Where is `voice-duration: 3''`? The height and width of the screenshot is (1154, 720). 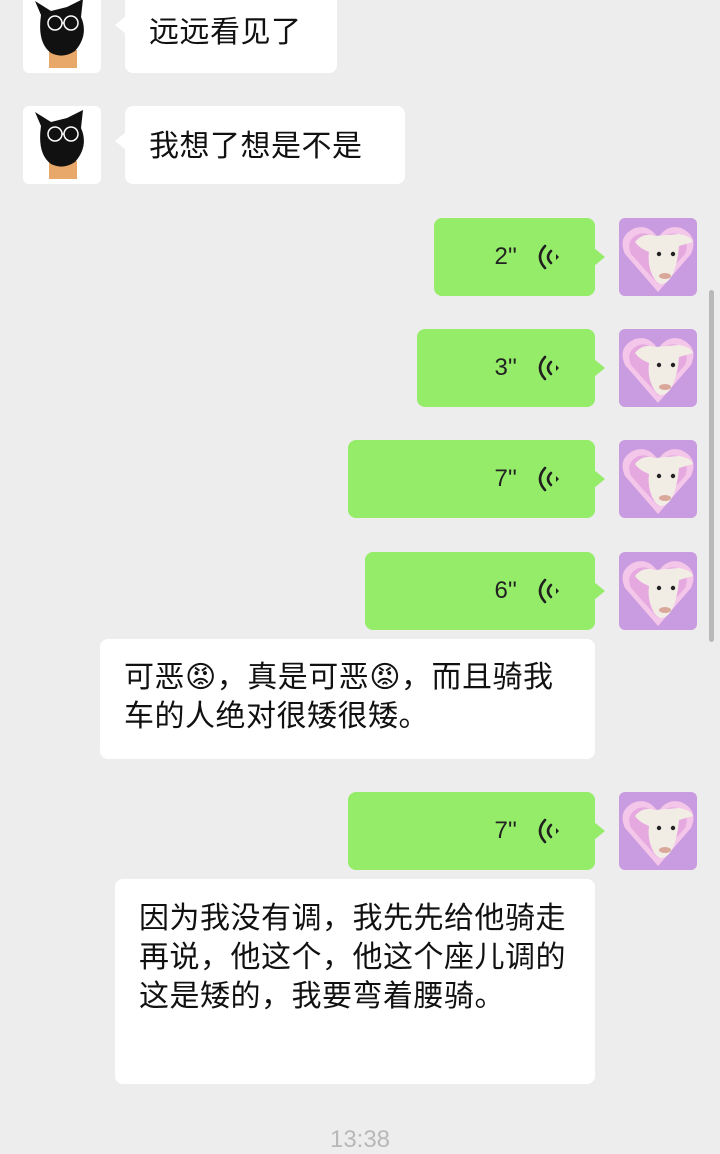
voice-duration: 3'' is located at coordinates (505, 367).